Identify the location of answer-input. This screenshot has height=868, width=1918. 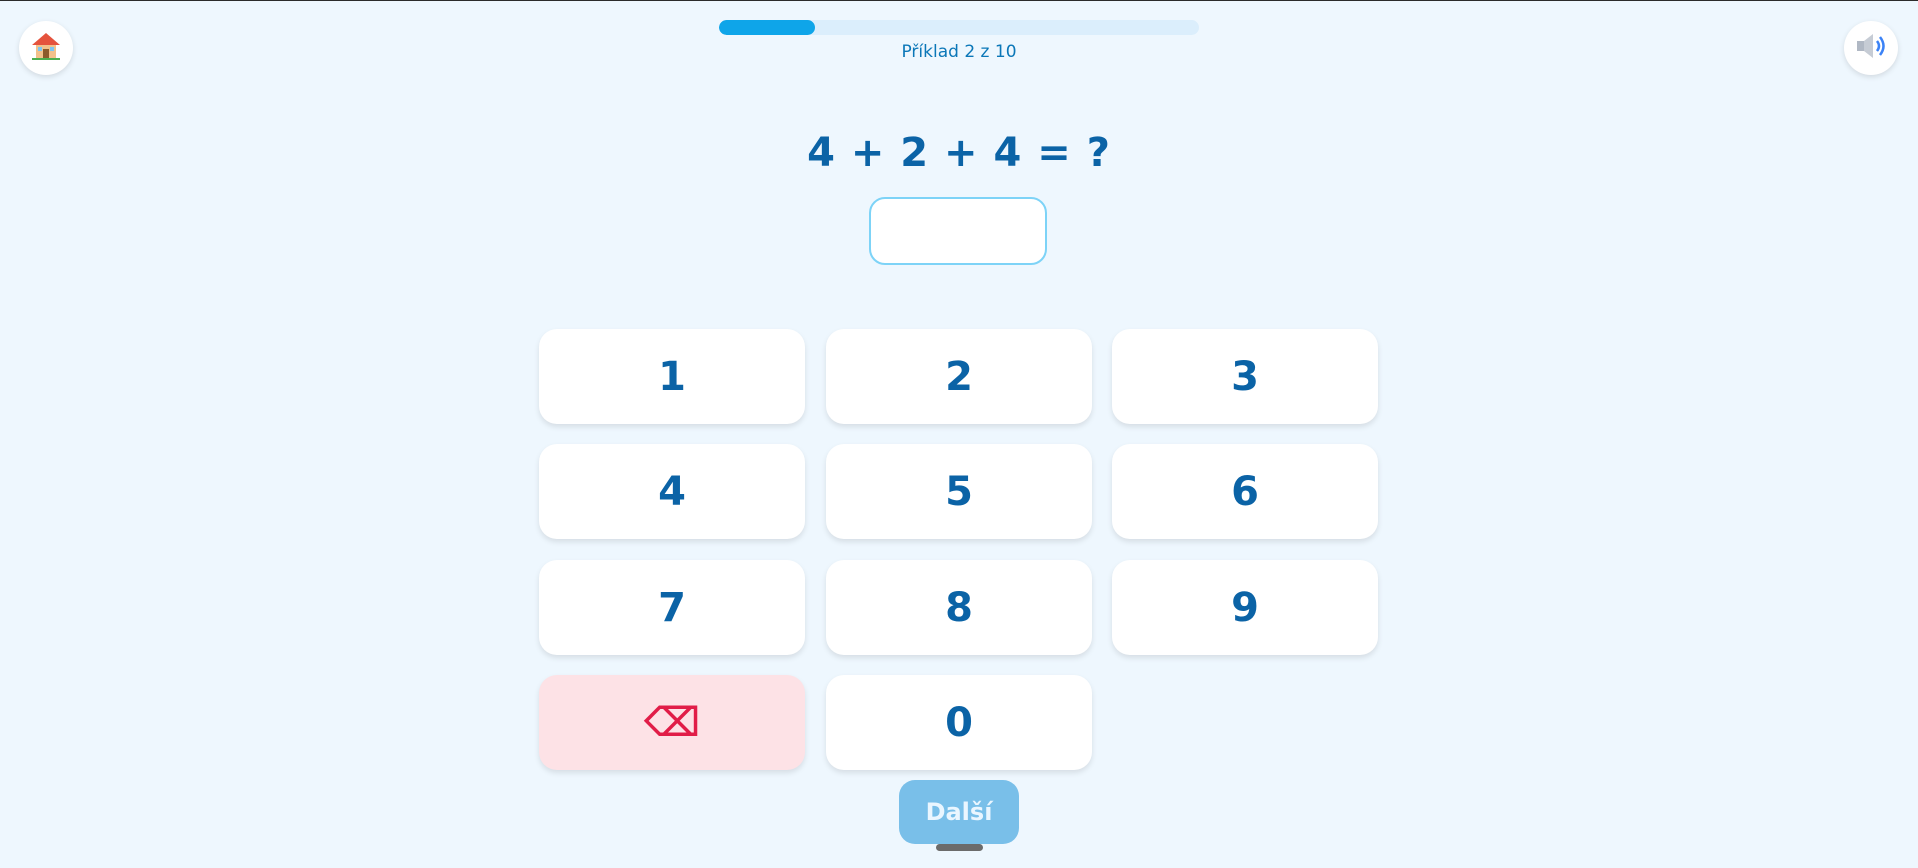
(958, 231).